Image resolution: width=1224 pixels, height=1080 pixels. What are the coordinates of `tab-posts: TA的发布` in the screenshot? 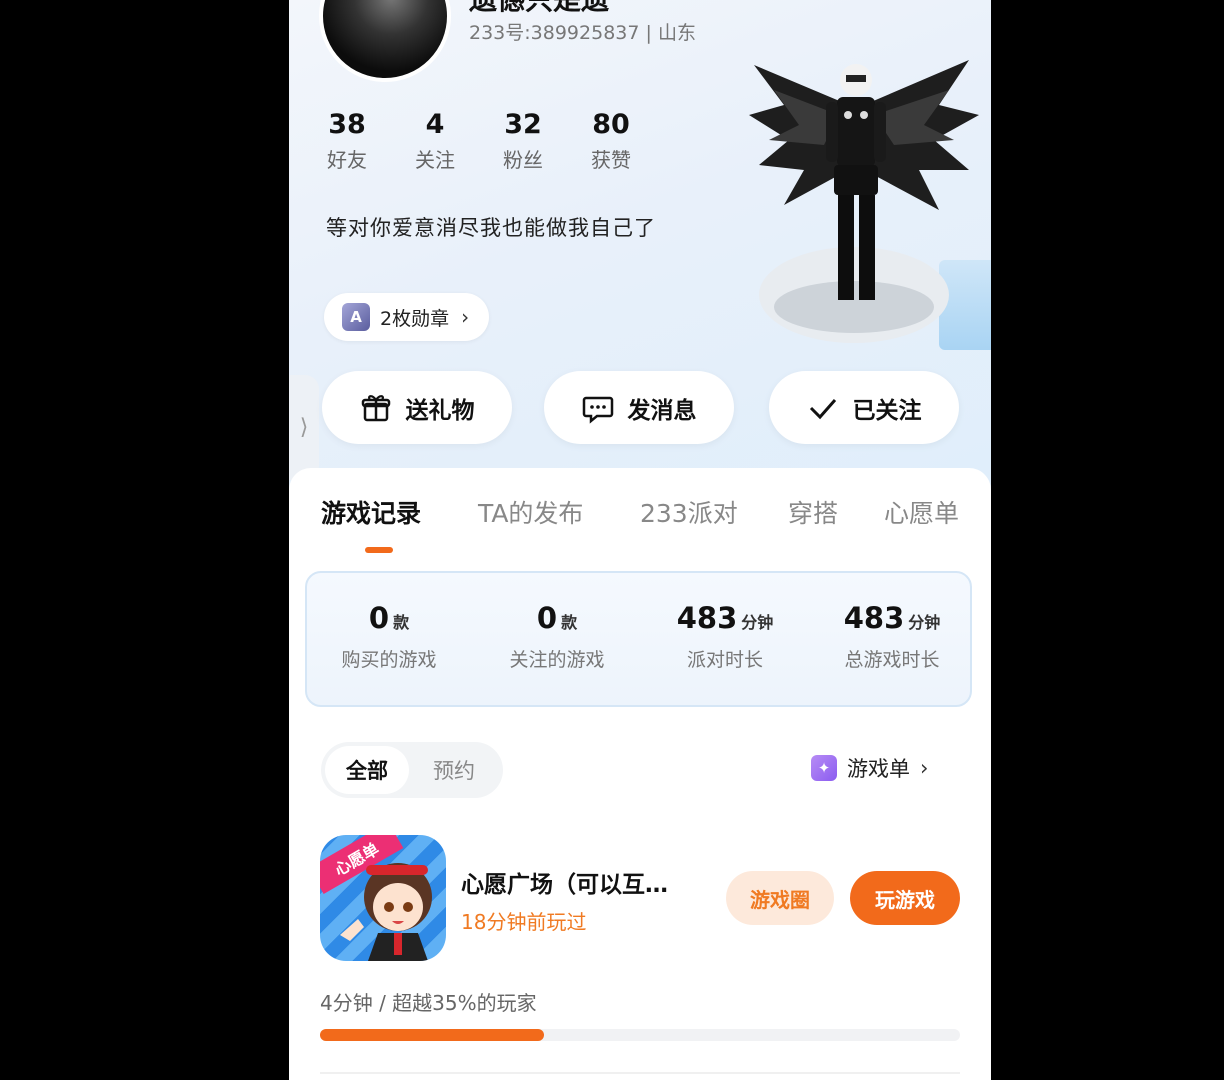 It's located at (530, 512).